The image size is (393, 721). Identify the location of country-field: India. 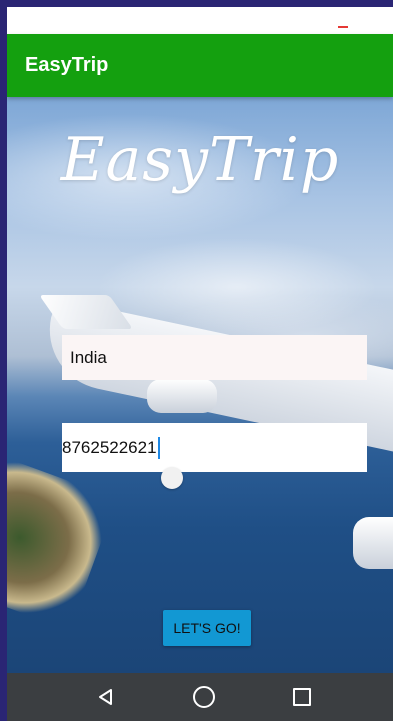
(214, 357).